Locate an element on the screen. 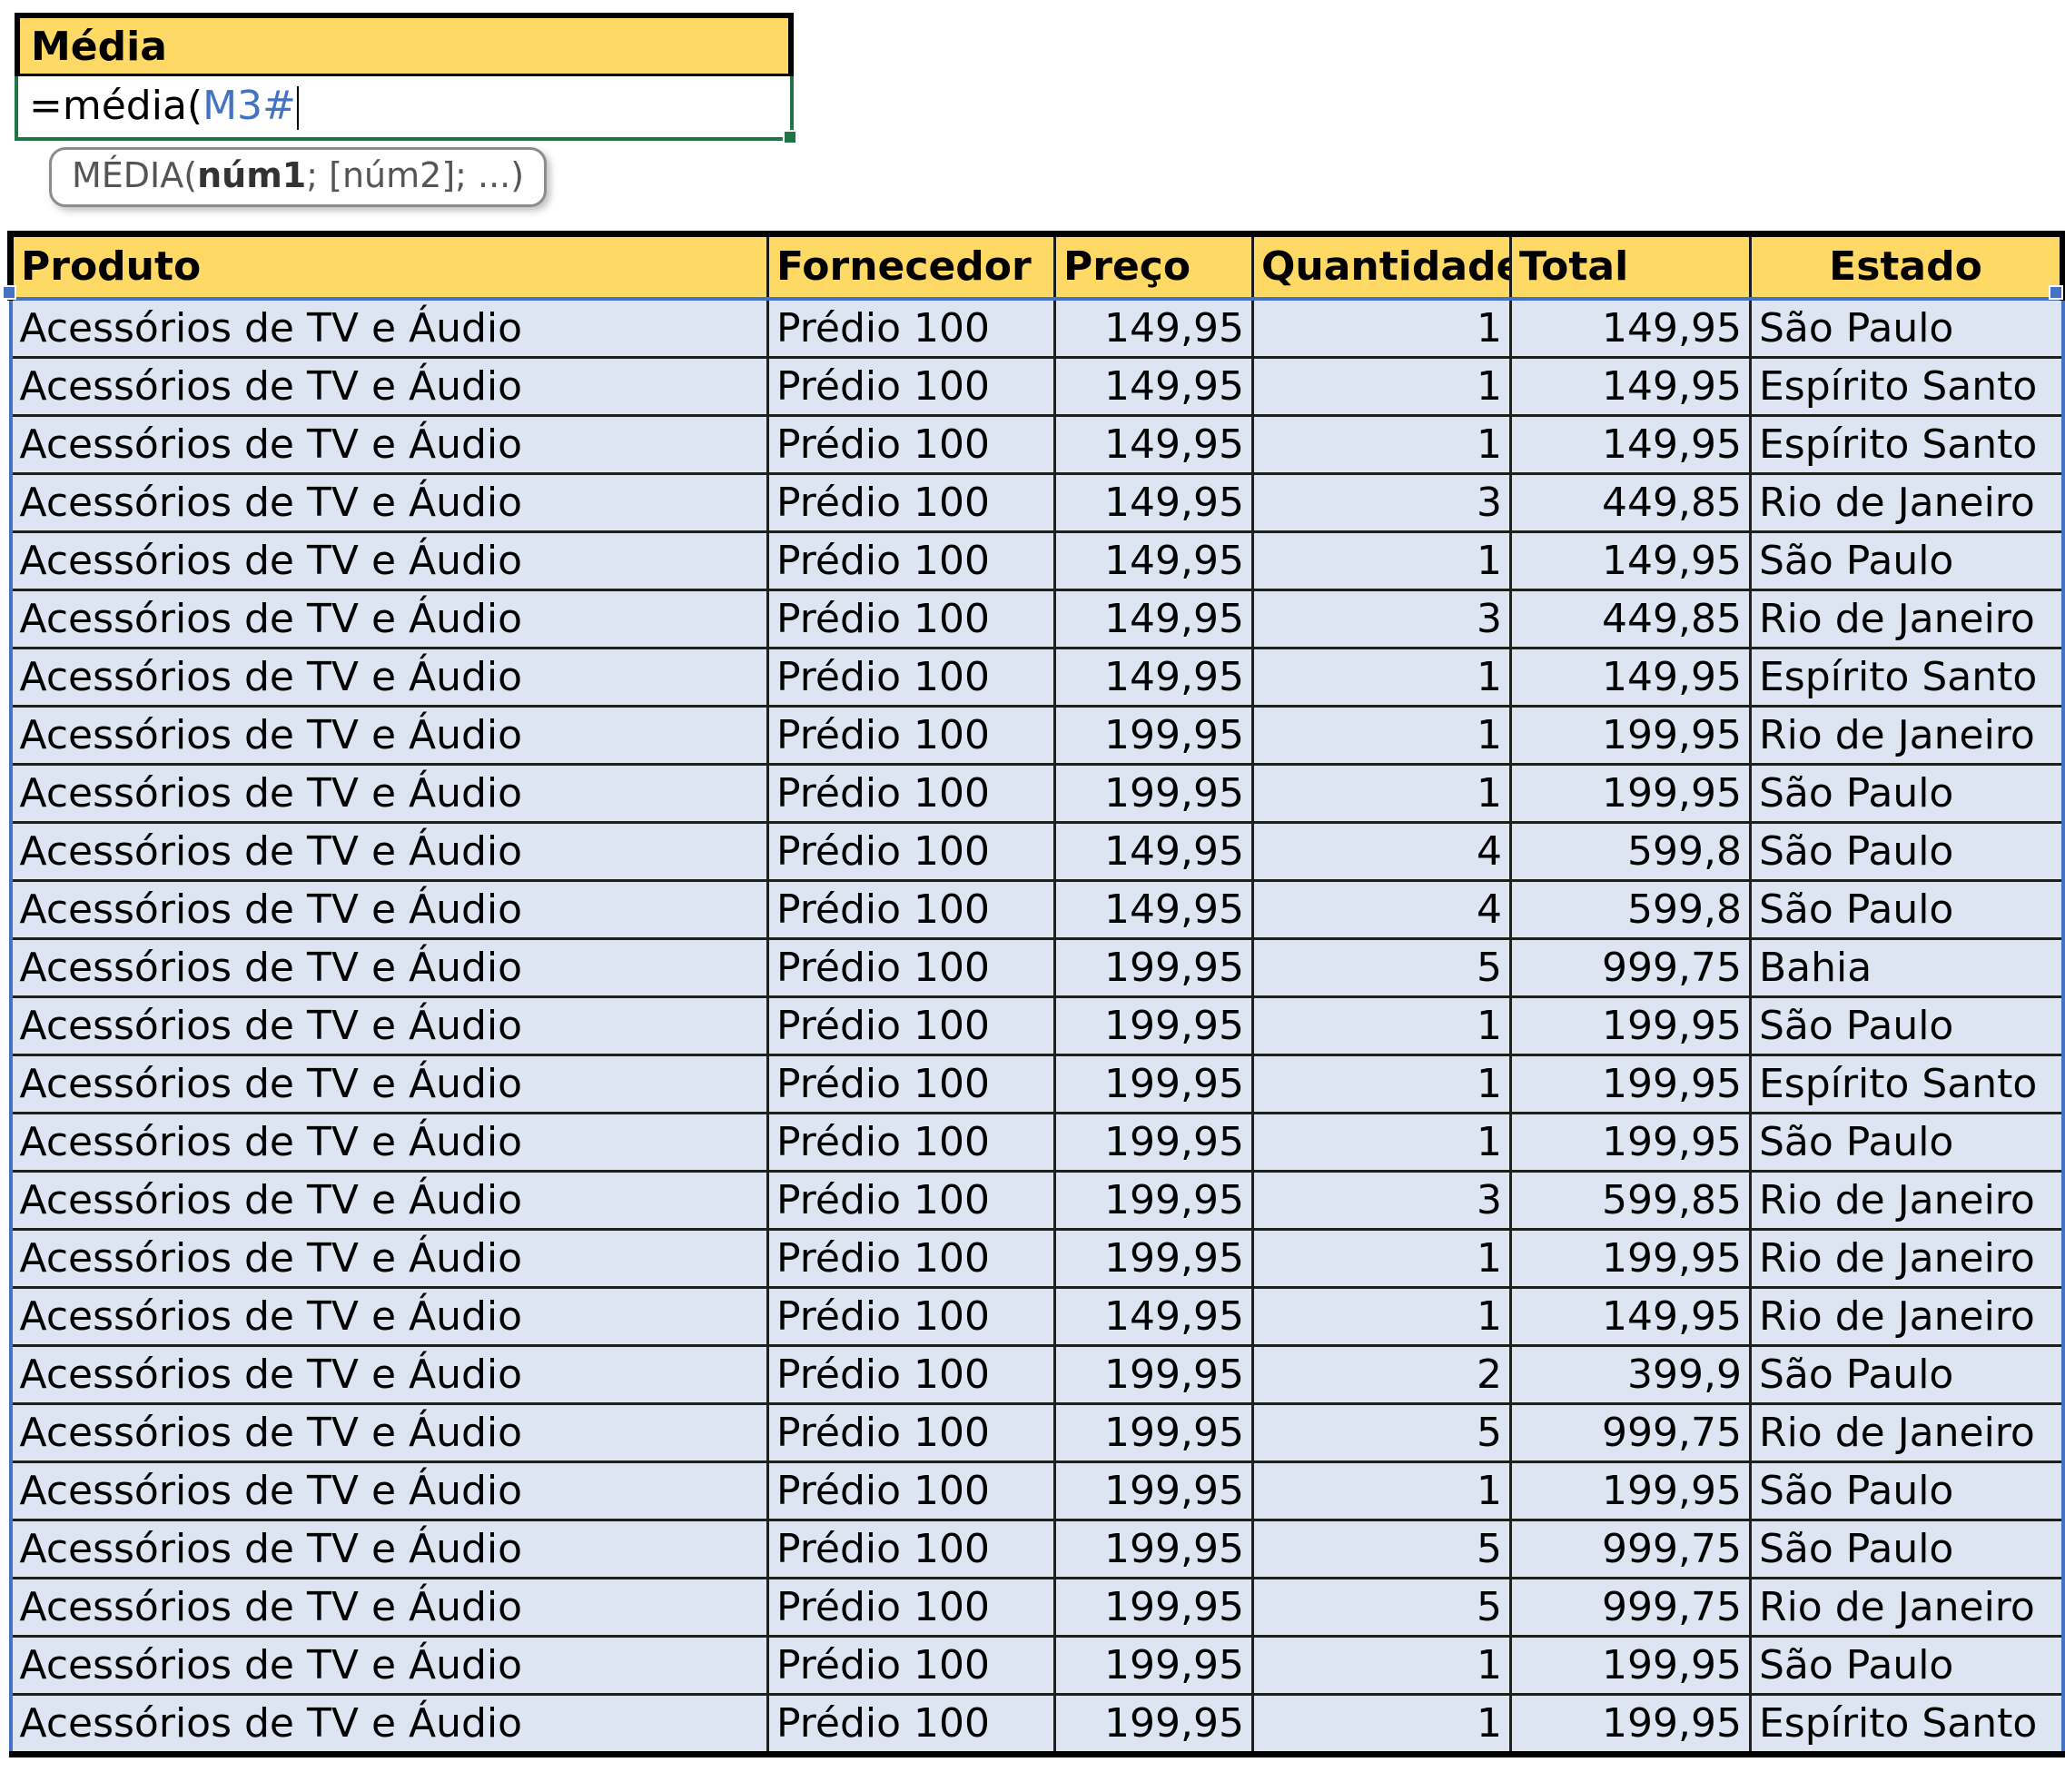 The image size is (2065, 1792). cell-total: 599,85 is located at coordinates (1631, 1201).